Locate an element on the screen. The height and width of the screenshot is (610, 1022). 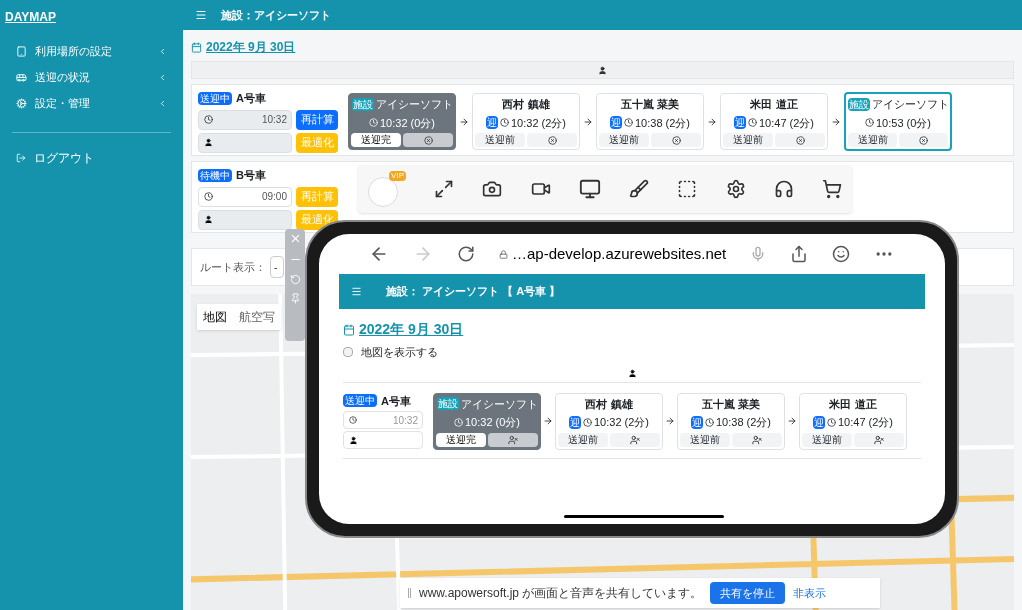
share-message: www.apowersoft.jp が画面と音声を共有しています。 is located at coordinates (561, 593).